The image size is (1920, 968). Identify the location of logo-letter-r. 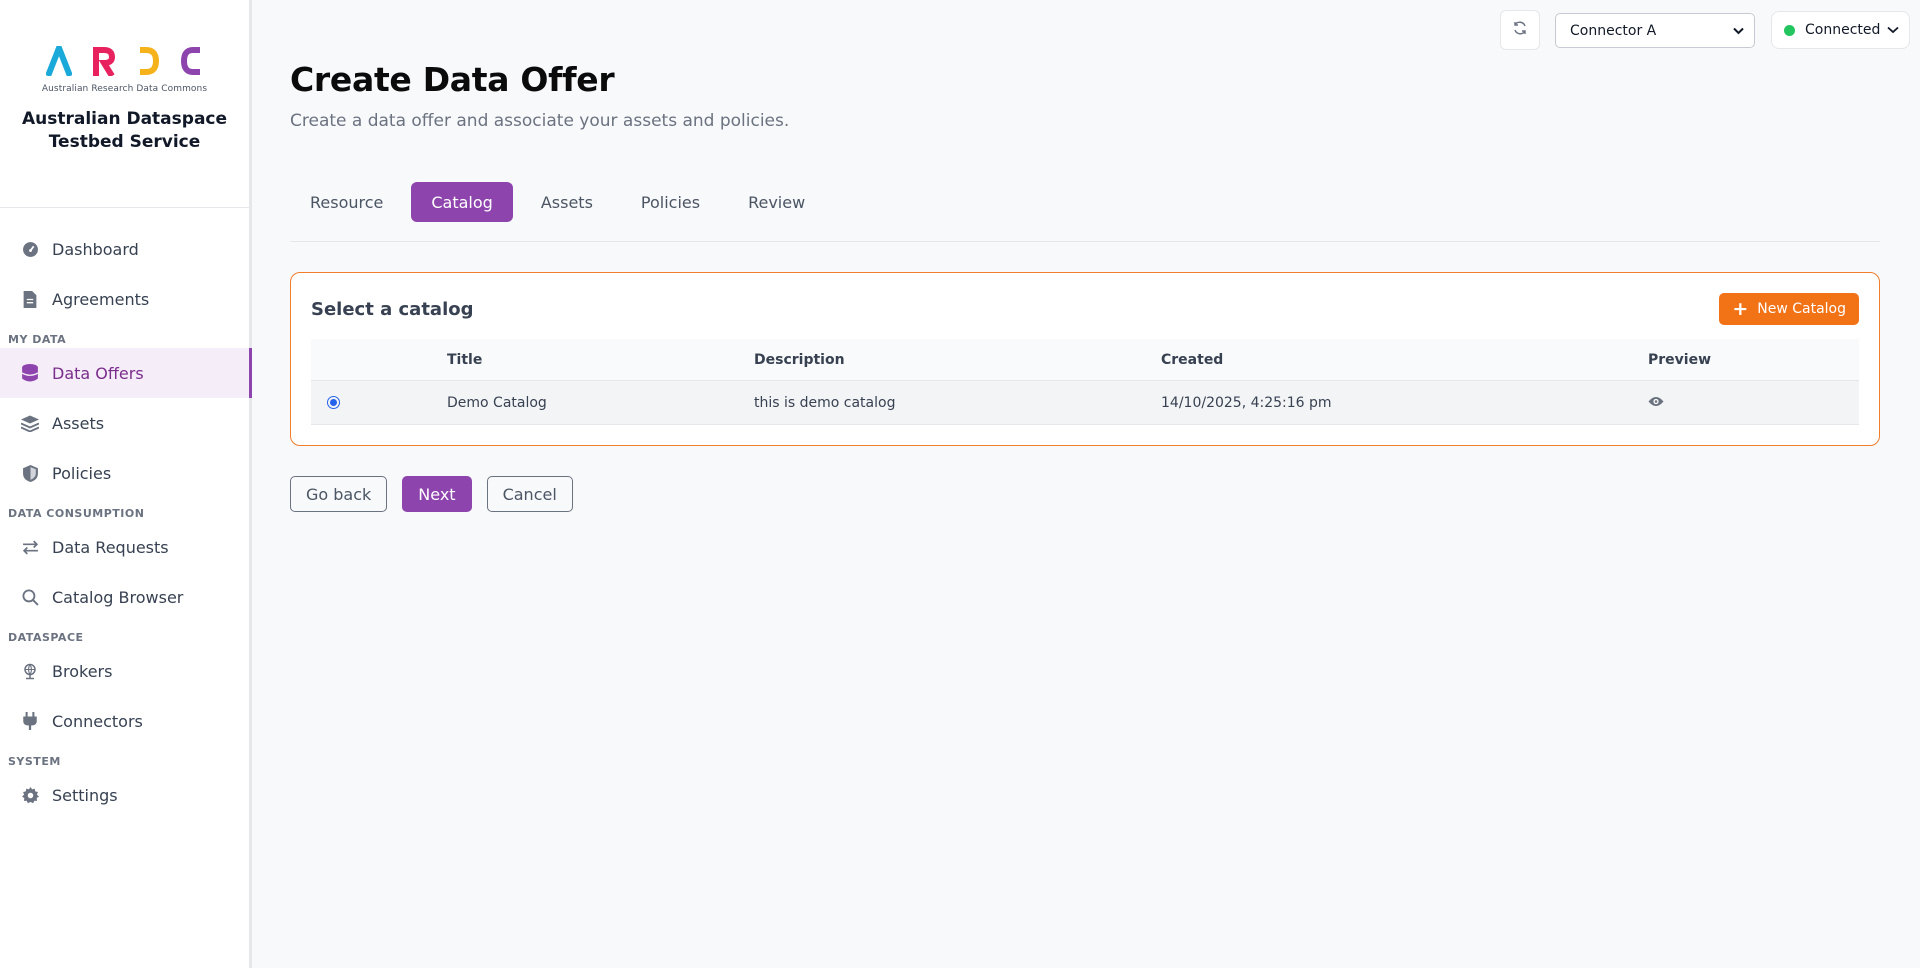
(103, 61).